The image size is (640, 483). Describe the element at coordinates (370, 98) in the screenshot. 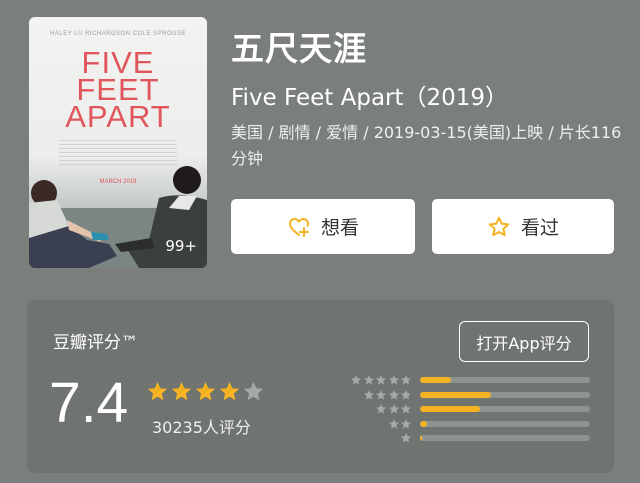

I see `movie-original-title: Five Feet Apart（2019）` at that location.